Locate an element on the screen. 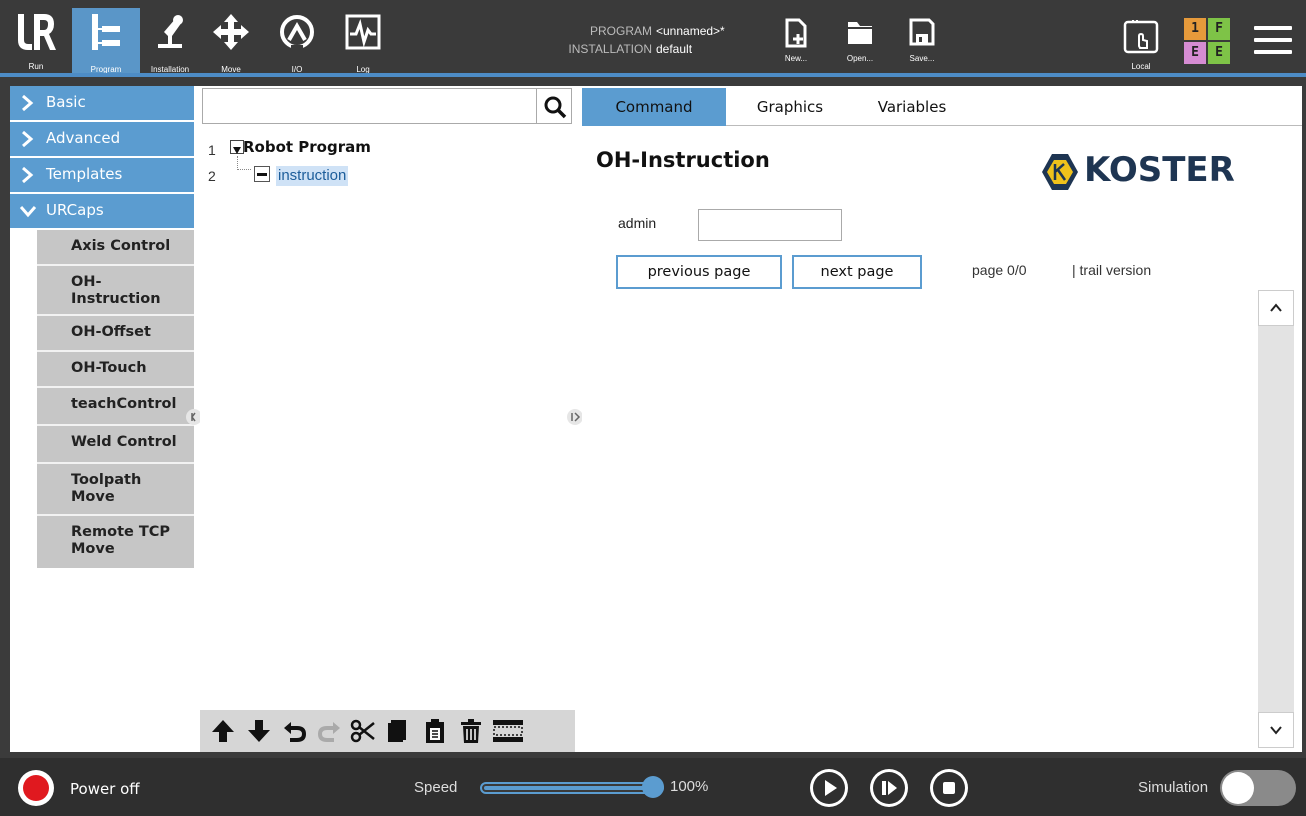  simulation-label: Simulation is located at coordinates (1173, 787).